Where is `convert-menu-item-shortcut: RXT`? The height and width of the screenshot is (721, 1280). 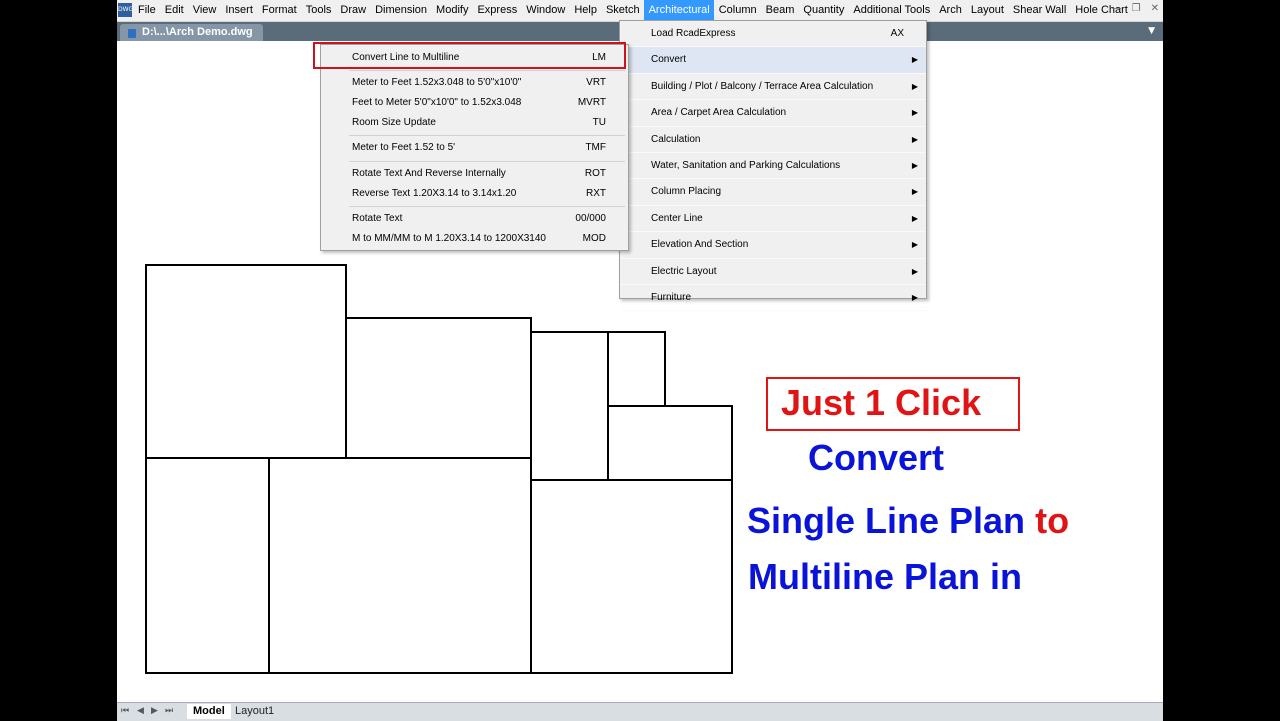 convert-menu-item-shortcut: RXT is located at coordinates (596, 193).